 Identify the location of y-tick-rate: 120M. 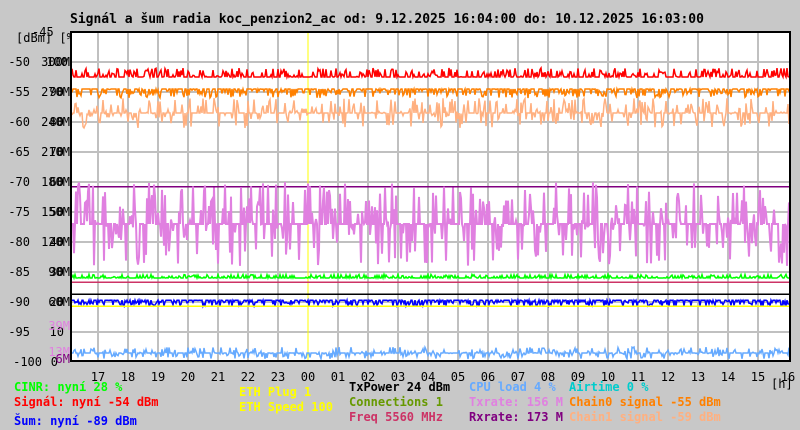
(55, 242).